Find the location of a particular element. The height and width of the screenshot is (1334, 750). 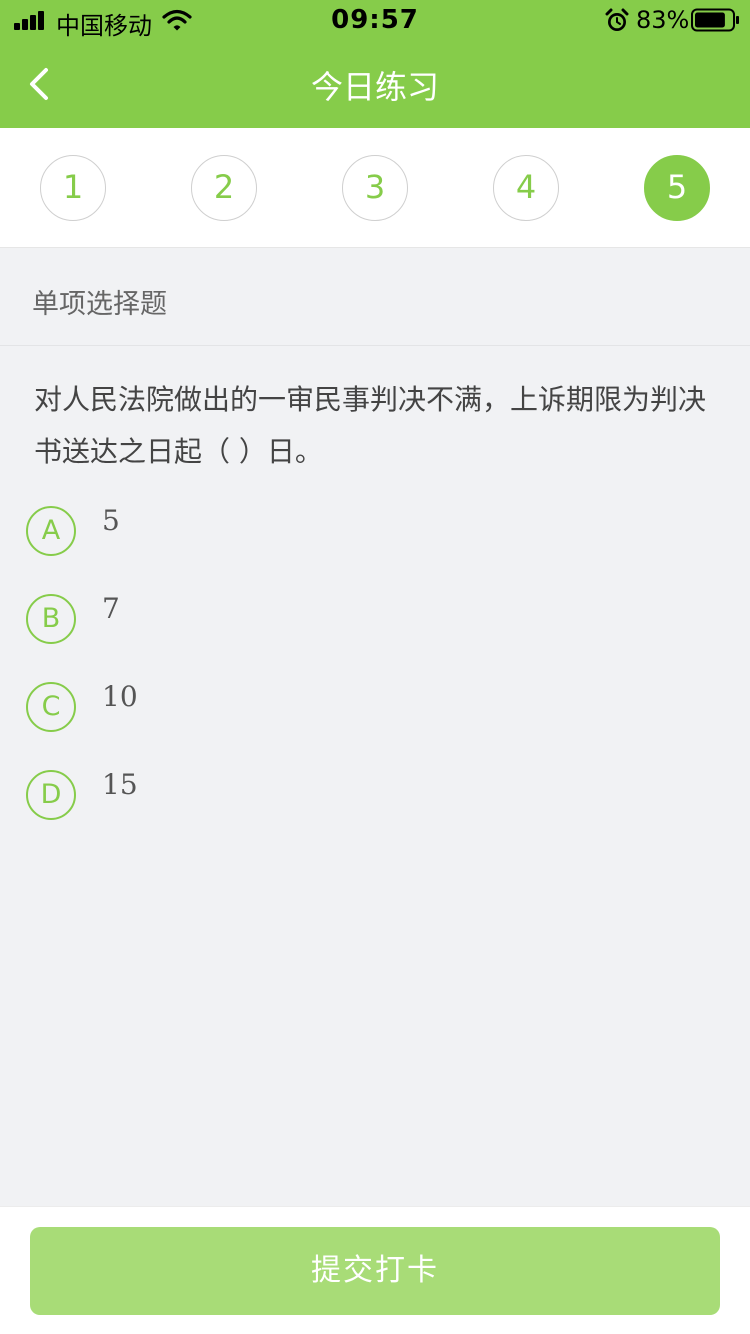

option-letter: C is located at coordinates (51, 707).